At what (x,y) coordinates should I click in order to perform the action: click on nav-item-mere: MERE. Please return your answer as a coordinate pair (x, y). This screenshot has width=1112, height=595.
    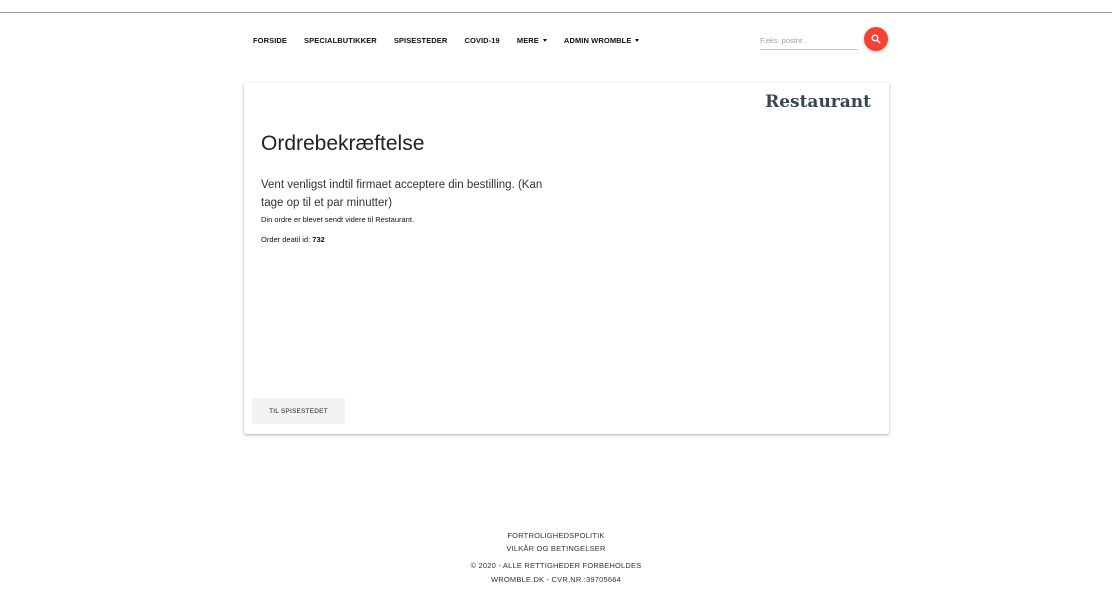
    Looking at the image, I should click on (532, 40).